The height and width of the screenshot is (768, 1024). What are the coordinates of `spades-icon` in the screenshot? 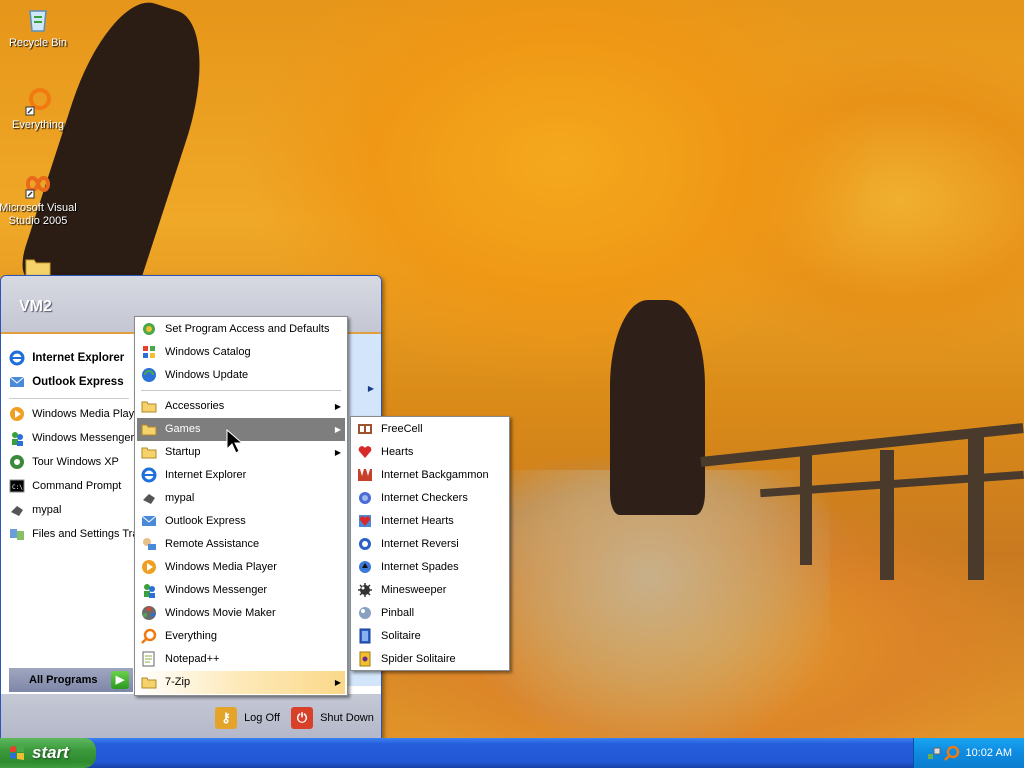 It's located at (365, 567).